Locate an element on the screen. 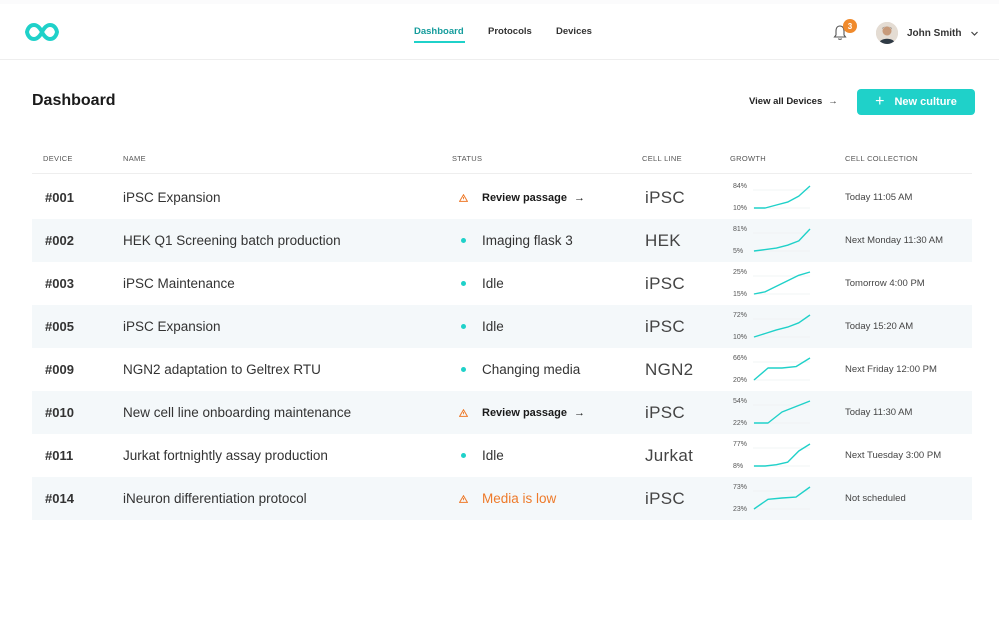 The image size is (999, 627). nav-devices: Devices is located at coordinates (574, 31).